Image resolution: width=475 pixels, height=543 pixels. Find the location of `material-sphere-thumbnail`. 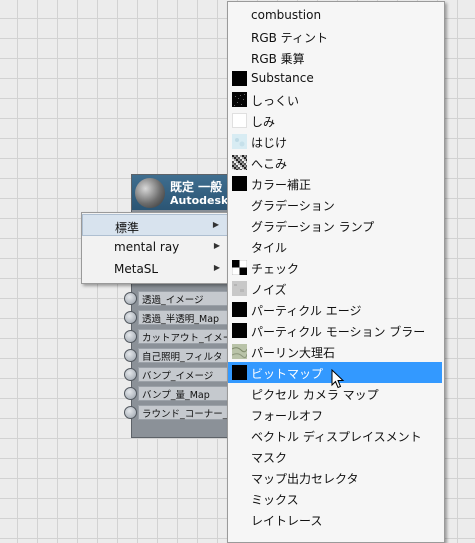

material-sphere-thumbnail is located at coordinates (150, 193).